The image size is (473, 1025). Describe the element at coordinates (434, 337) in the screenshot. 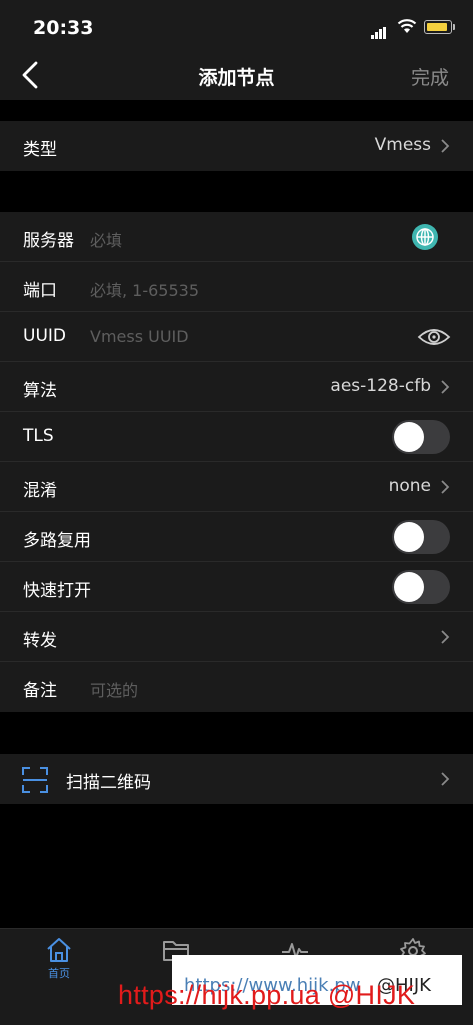

I see `eye-icon` at that location.